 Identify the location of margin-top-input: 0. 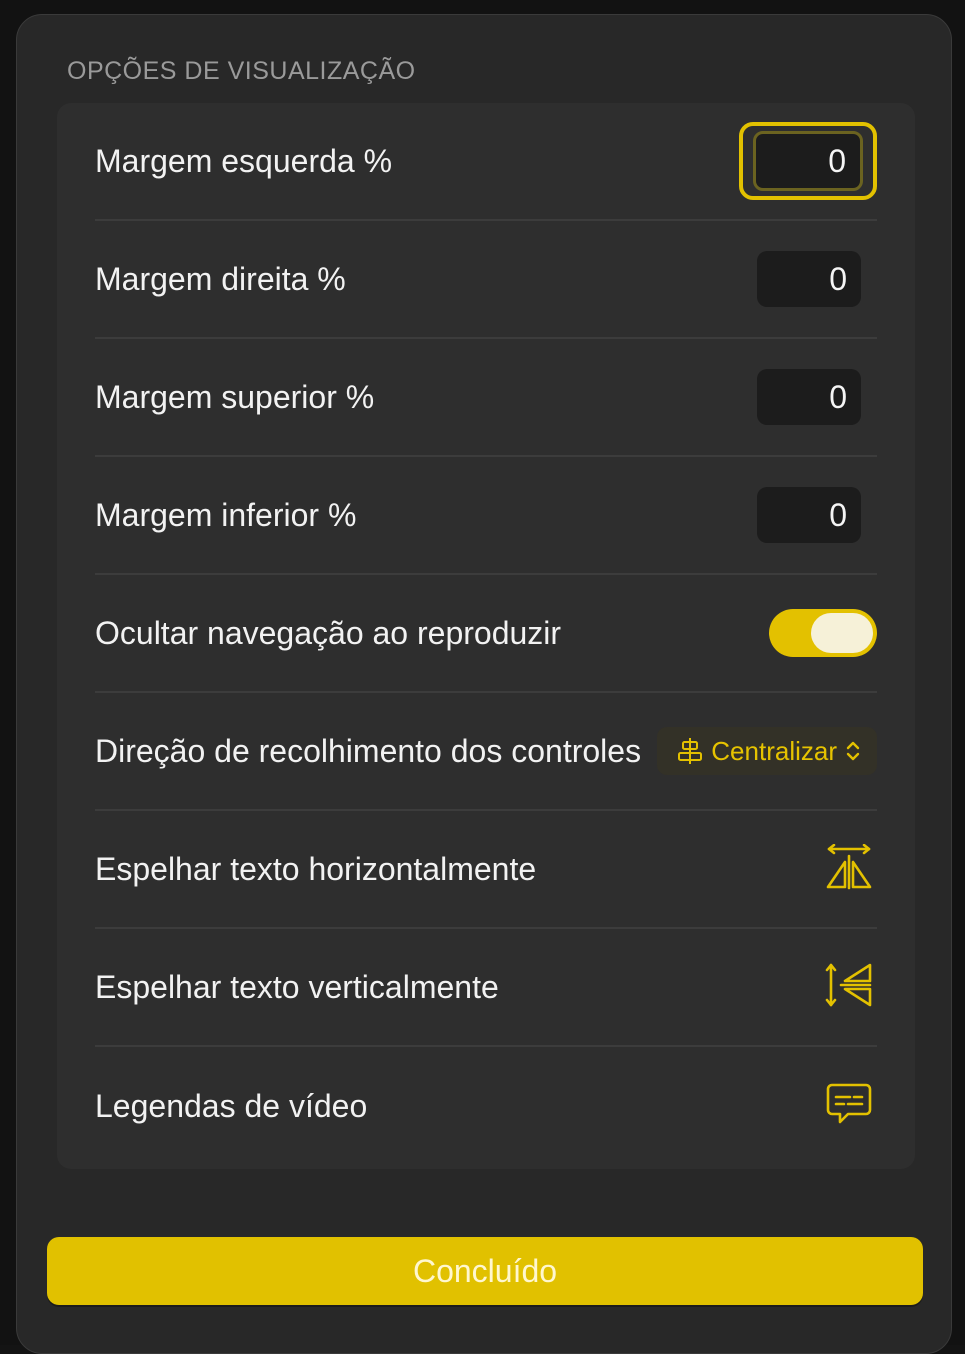
(809, 397).